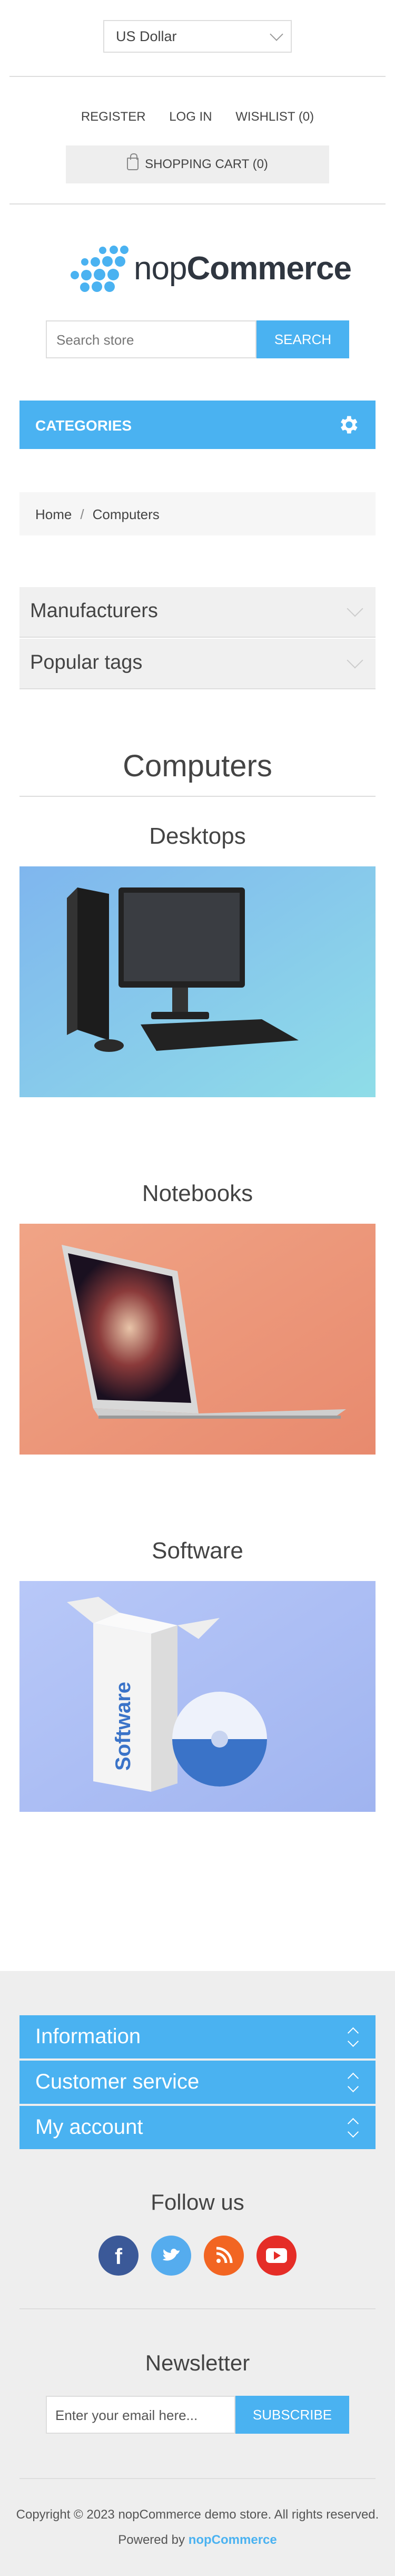  I want to click on manufacturers-block: Manufacturers, so click(197, 612).